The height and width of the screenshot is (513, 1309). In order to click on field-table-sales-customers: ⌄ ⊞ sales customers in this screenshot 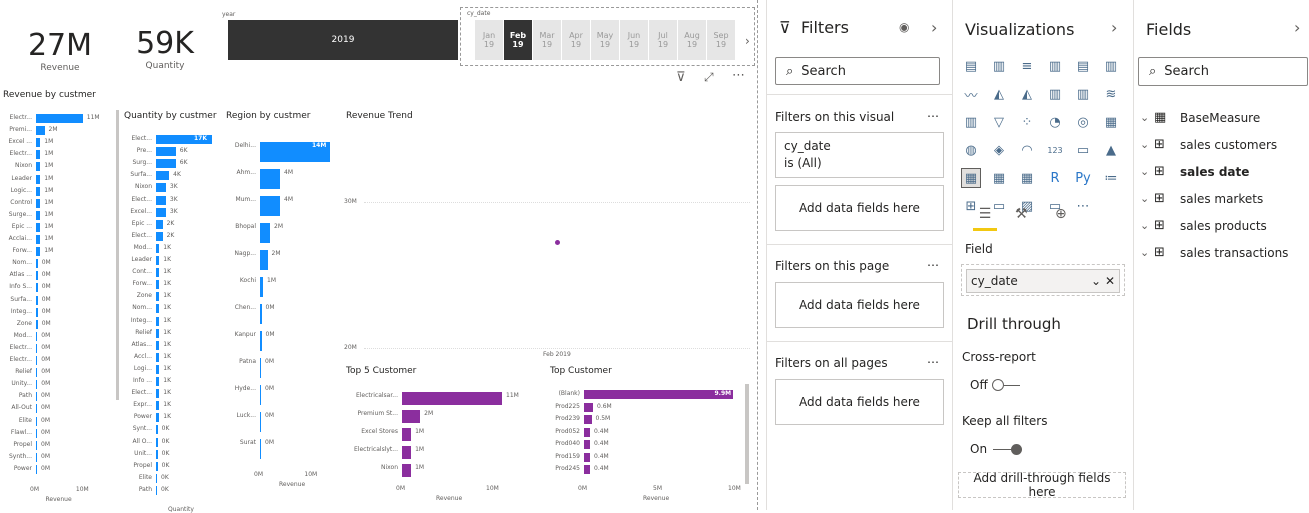, I will do `click(1224, 144)`.